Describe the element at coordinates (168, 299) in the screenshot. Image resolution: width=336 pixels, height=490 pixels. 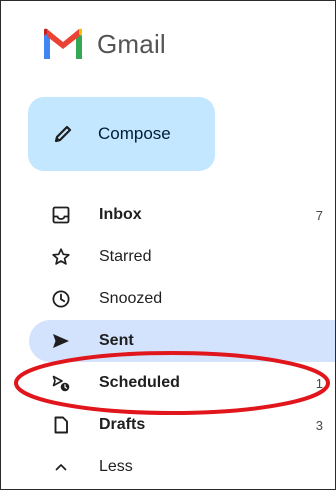
I see `sidebar-item-snoozed: Snoozed` at that location.